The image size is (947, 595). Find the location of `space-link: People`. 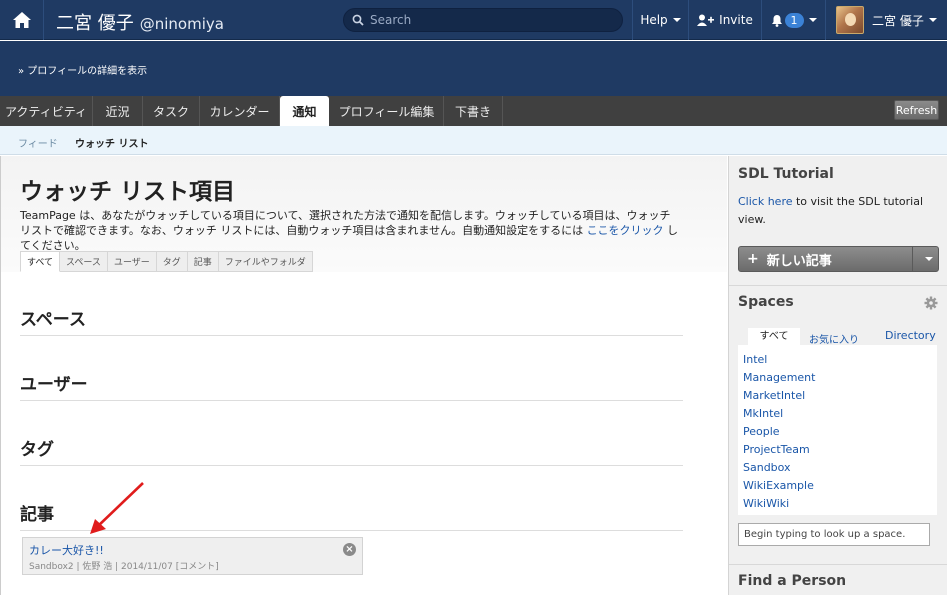

space-link: People is located at coordinates (761, 431).